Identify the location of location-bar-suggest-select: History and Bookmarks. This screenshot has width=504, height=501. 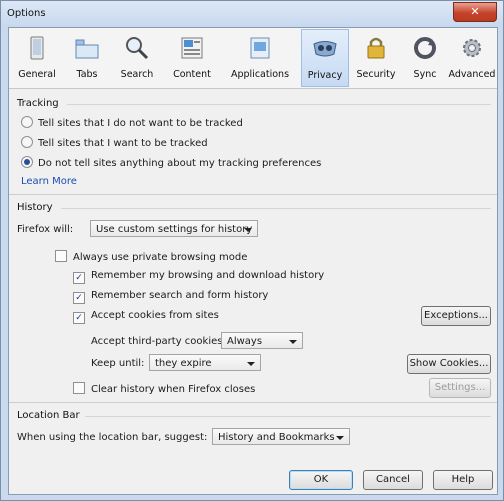
(281, 436).